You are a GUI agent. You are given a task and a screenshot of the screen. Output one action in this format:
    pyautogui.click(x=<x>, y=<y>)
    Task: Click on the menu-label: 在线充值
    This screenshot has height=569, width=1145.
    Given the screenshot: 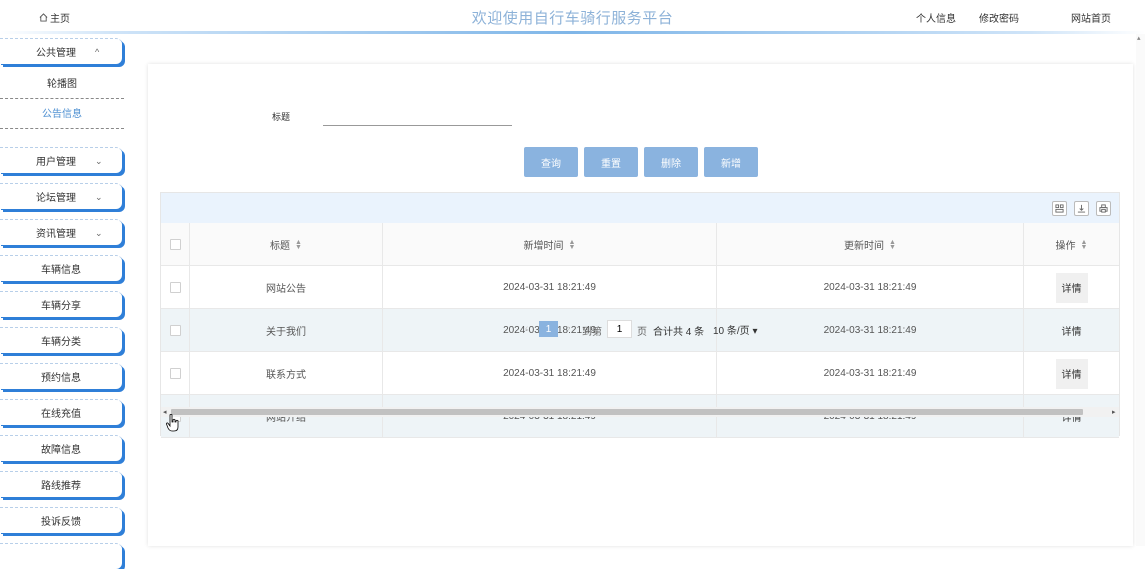 What is the action you would take?
    pyautogui.click(x=61, y=414)
    